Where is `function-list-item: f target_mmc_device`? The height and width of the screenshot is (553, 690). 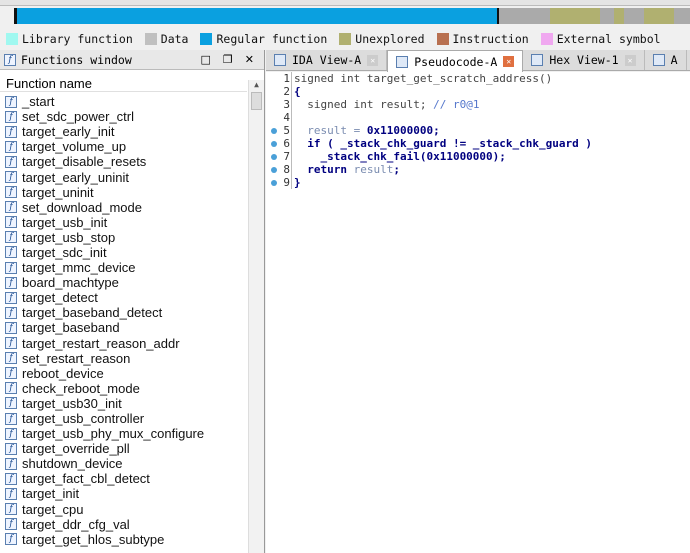 function-list-item: f target_mmc_device is located at coordinates (123, 267).